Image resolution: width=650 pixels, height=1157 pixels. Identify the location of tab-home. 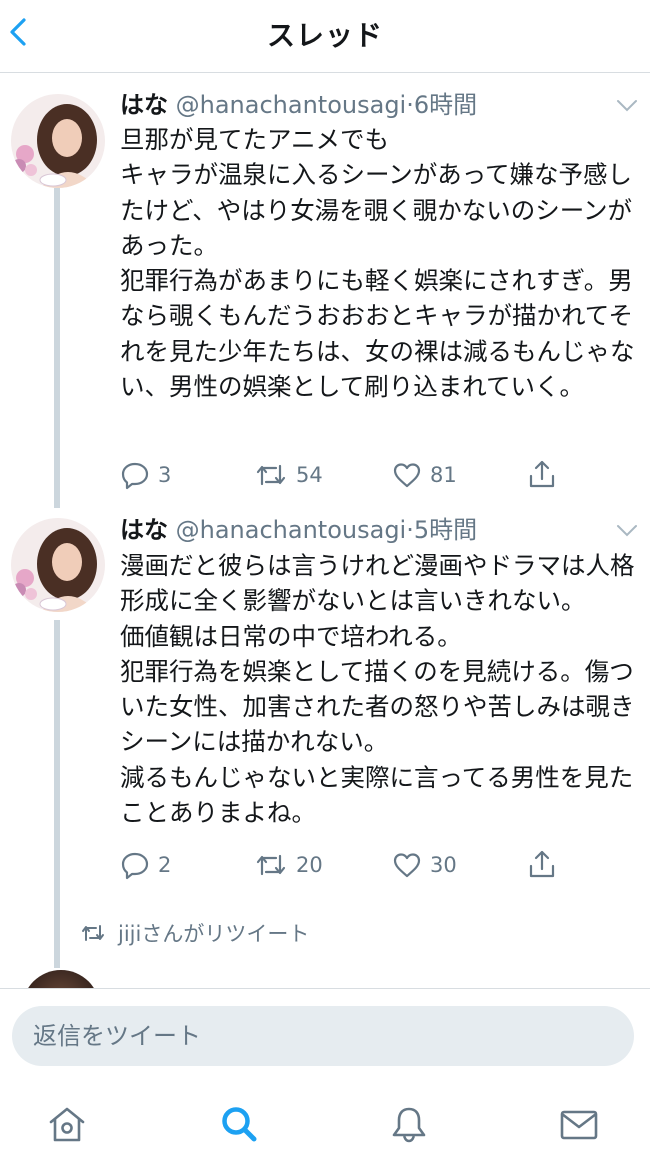
(67, 1124).